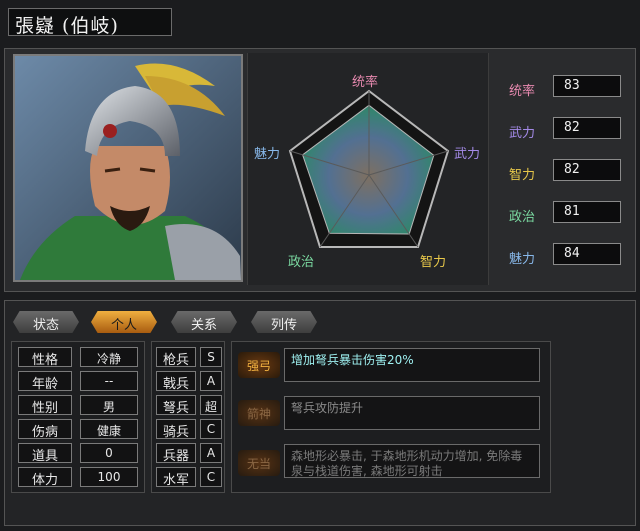 This screenshot has width=640, height=531. Describe the element at coordinates (189, 381) in the screenshot. I see `aptitude-row-halberd: 戟兵 A` at that location.